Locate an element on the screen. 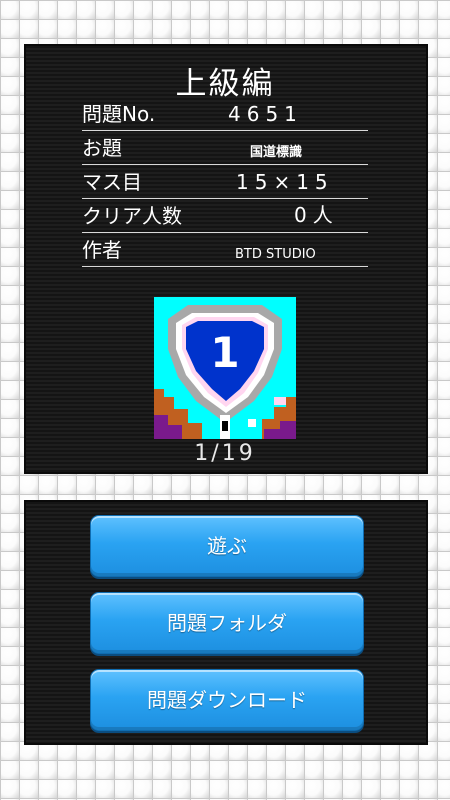  info-row-theme: お題 国道標識 is located at coordinates (225, 148).